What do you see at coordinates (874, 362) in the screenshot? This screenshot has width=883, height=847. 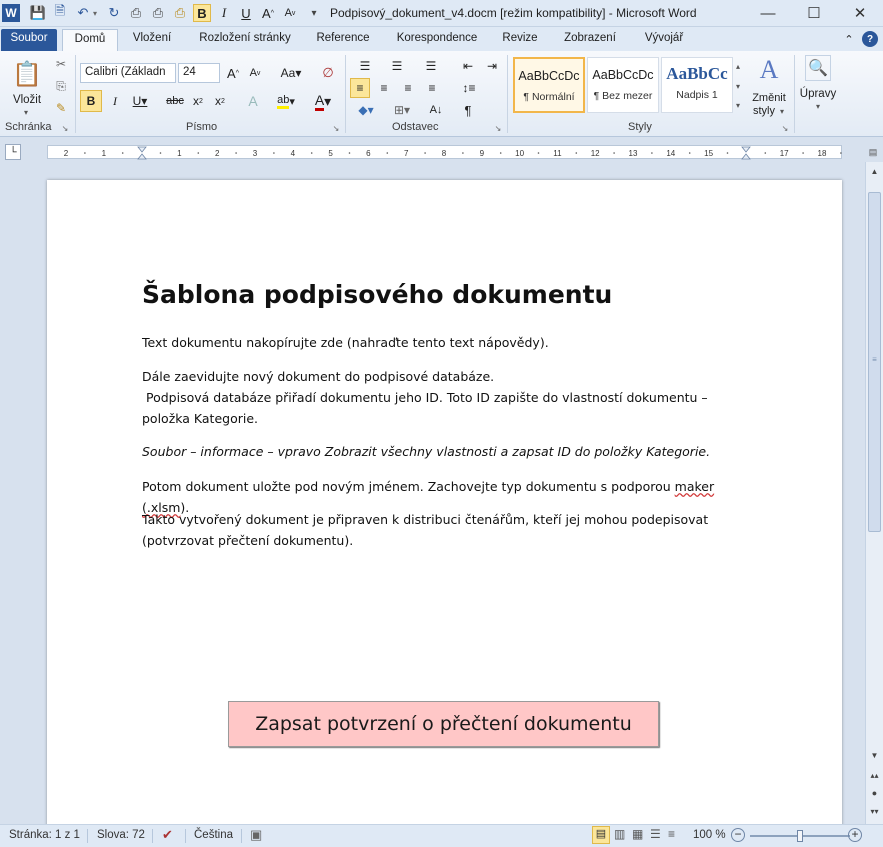 I see `scroll-thumb: ≡` at bounding box center [874, 362].